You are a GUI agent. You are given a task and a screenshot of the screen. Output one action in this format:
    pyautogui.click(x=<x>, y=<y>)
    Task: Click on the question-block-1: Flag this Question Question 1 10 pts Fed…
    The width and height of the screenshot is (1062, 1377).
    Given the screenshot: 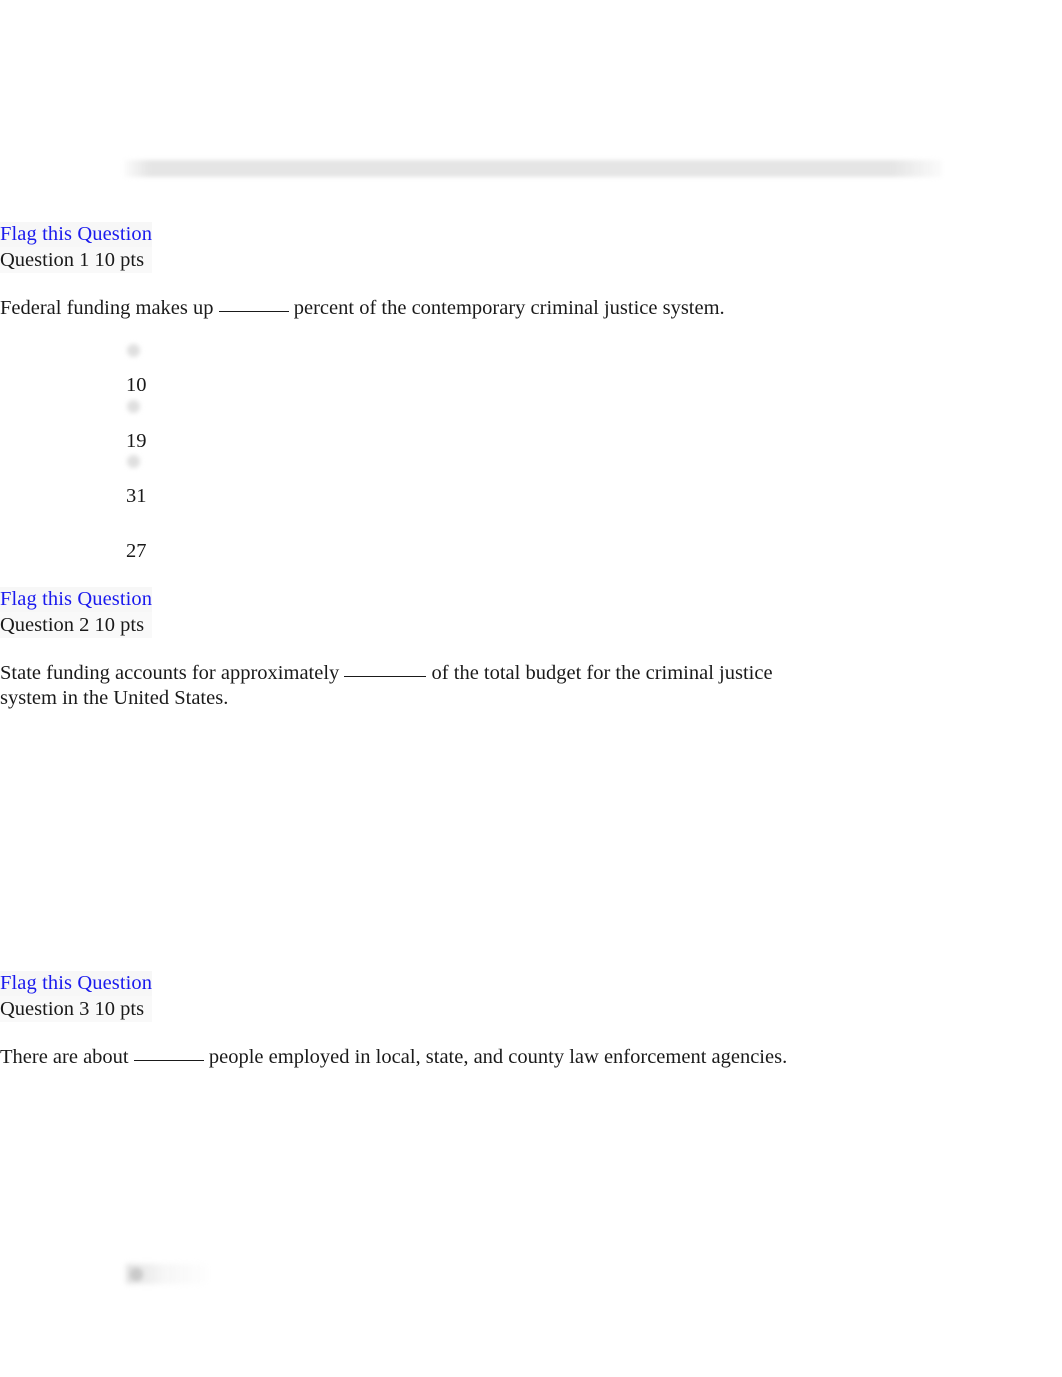 What is the action you would take?
    pyautogui.click(x=407, y=271)
    